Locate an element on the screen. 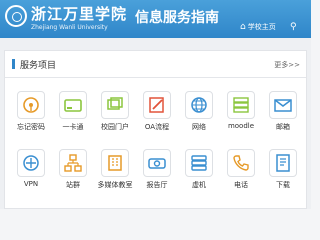  page-title: 信息服务指南 is located at coordinates (177, 18).